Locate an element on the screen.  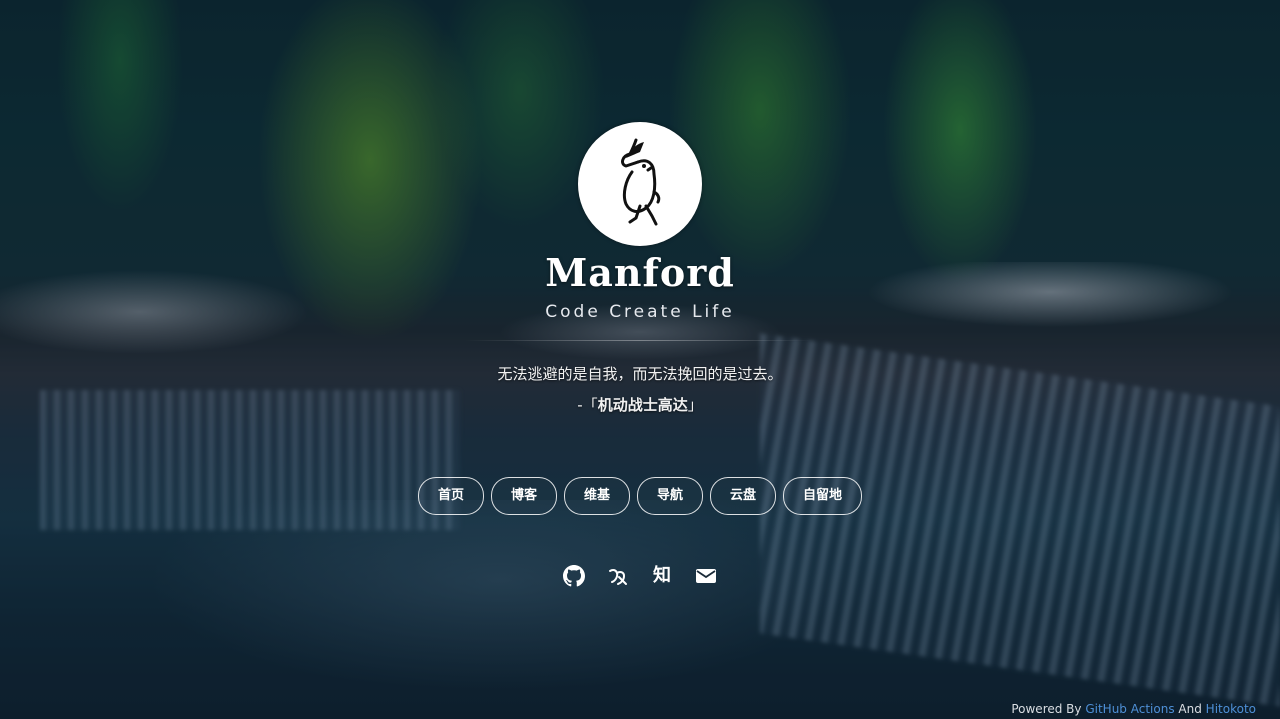
github-icon is located at coordinates (574, 576).